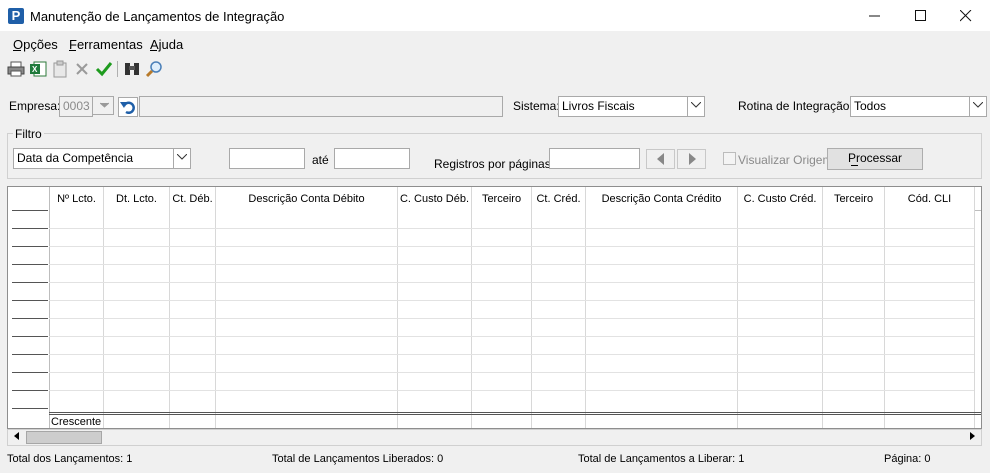  What do you see at coordinates (76, 422) in the screenshot?
I see `sort-order-label: Crescente` at bounding box center [76, 422].